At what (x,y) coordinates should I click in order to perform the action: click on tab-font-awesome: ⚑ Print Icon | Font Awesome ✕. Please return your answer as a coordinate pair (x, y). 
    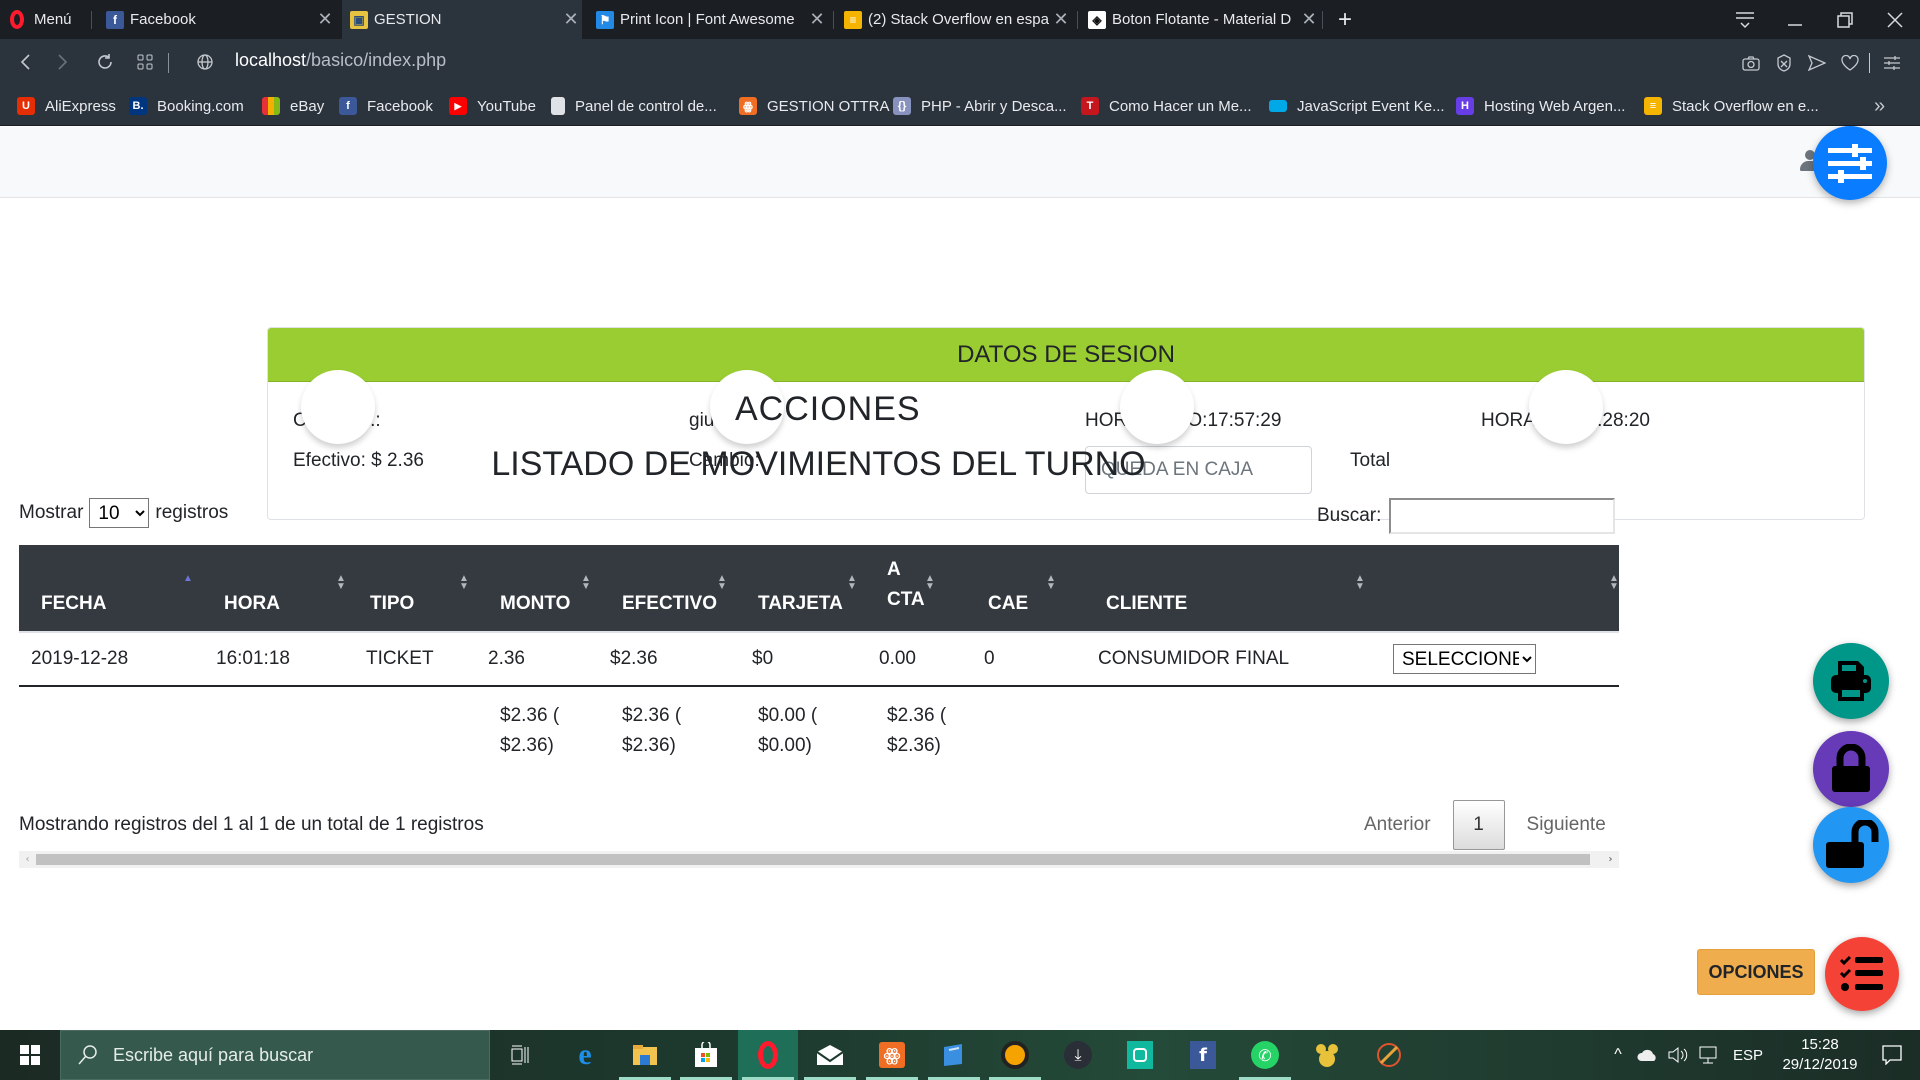
    Looking at the image, I should click on (708, 19).